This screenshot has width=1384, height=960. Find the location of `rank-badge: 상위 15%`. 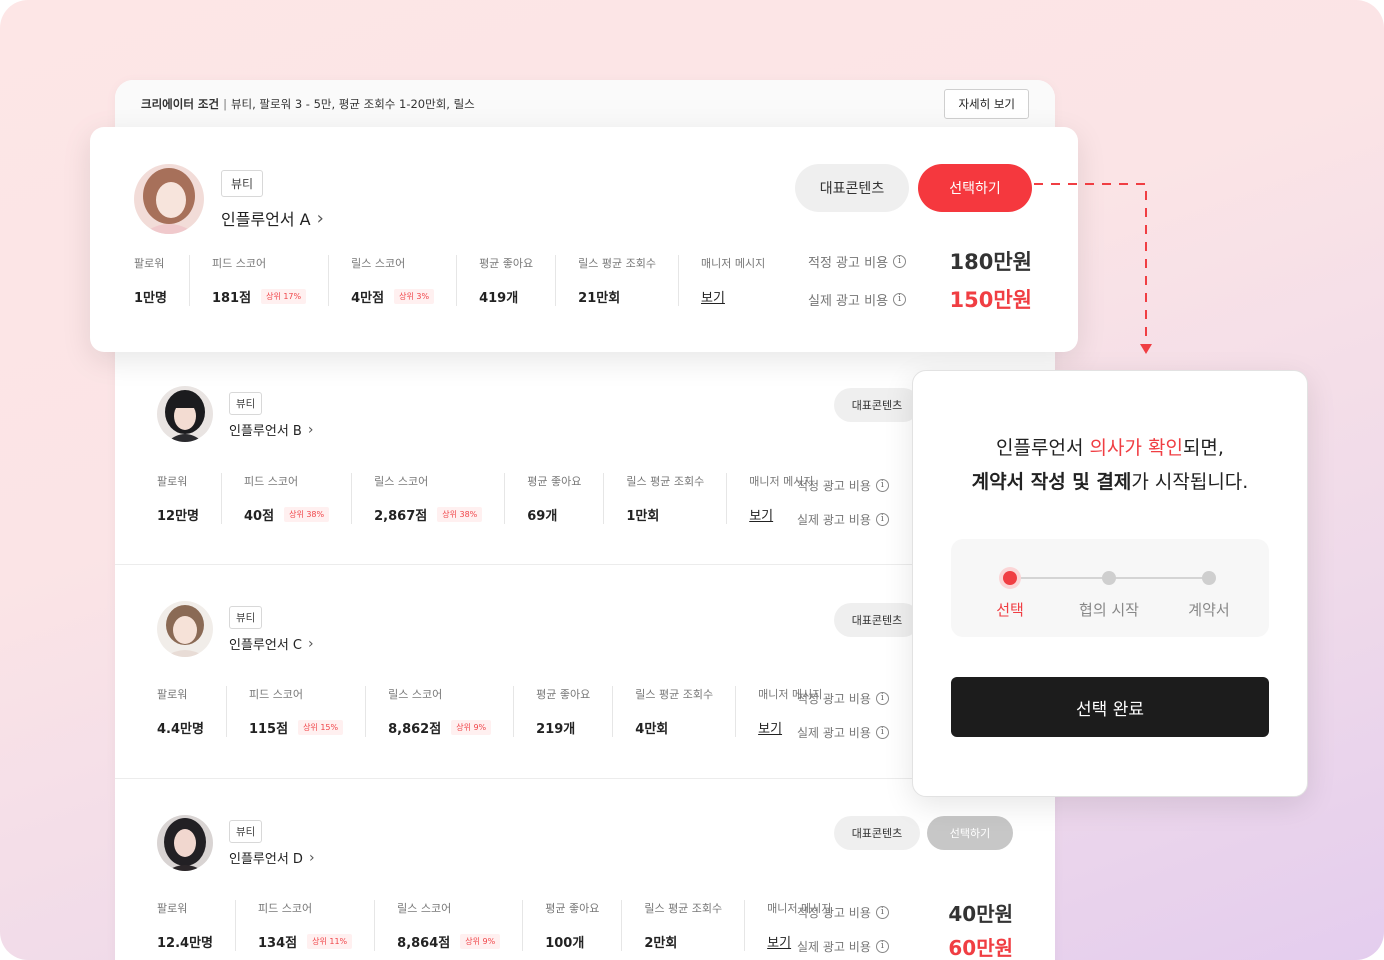

rank-badge: 상위 15% is located at coordinates (321, 727).